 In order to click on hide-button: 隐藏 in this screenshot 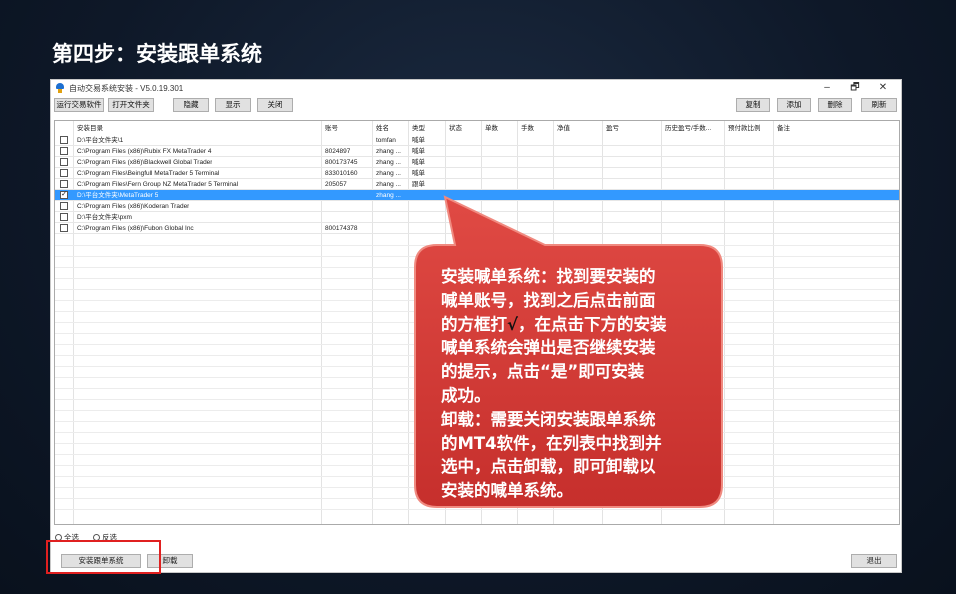, I will do `click(191, 105)`.